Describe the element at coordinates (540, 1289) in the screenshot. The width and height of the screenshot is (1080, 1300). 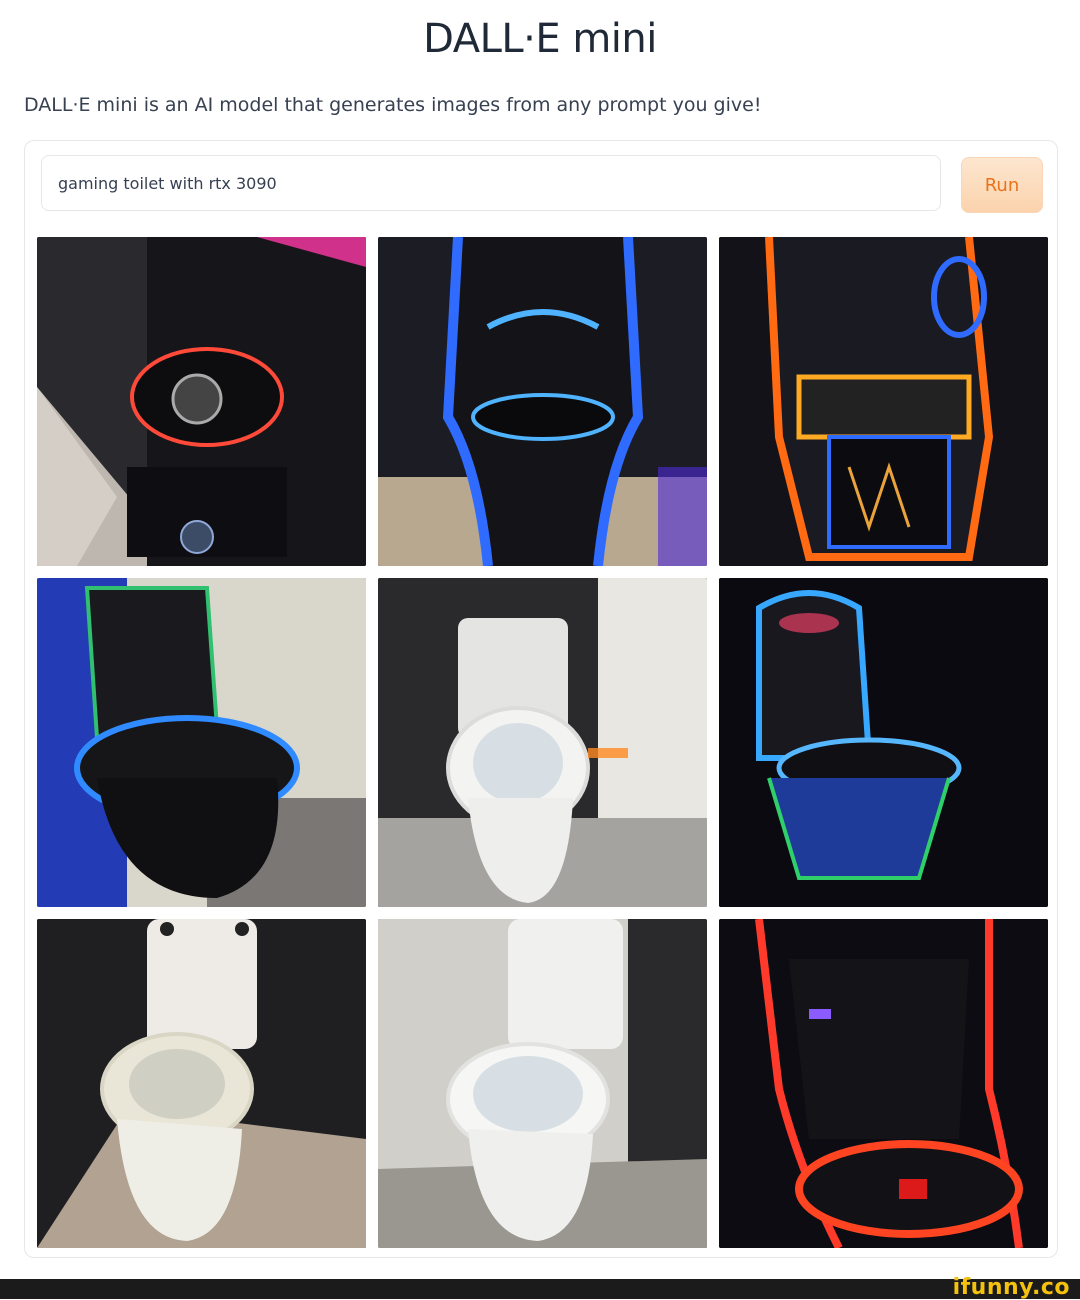
I see `footer-bar` at that location.